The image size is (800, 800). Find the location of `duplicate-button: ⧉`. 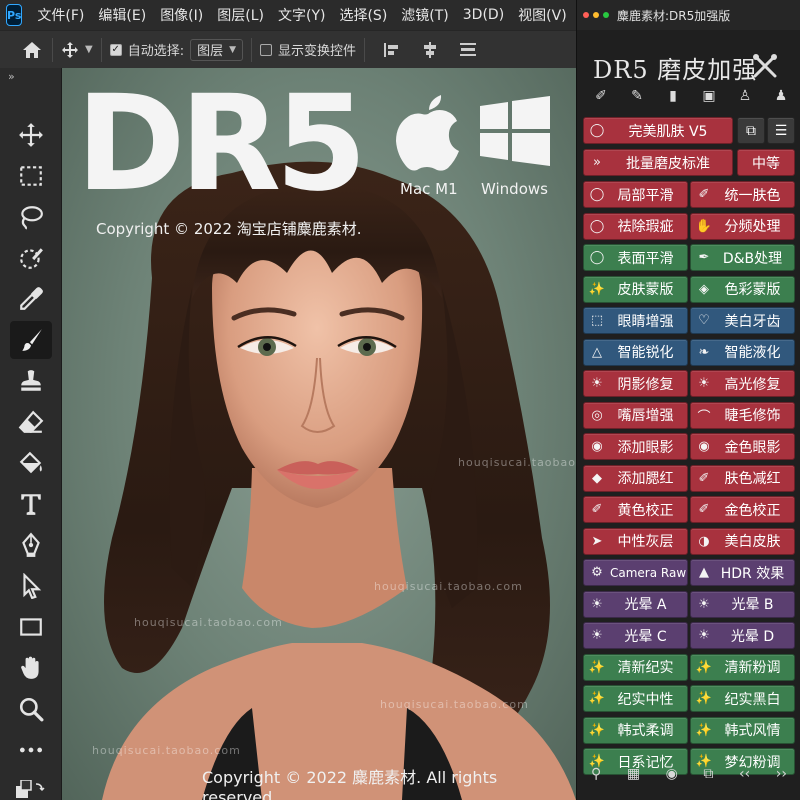

duplicate-button: ⧉ is located at coordinates (751, 130).